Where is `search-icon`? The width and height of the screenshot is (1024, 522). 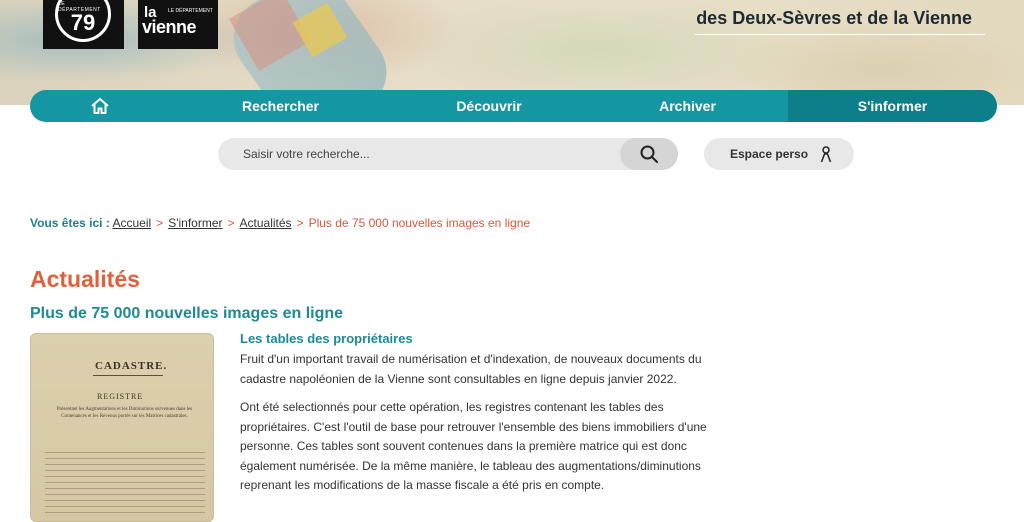
search-icon is located at coordinates (649, 154).